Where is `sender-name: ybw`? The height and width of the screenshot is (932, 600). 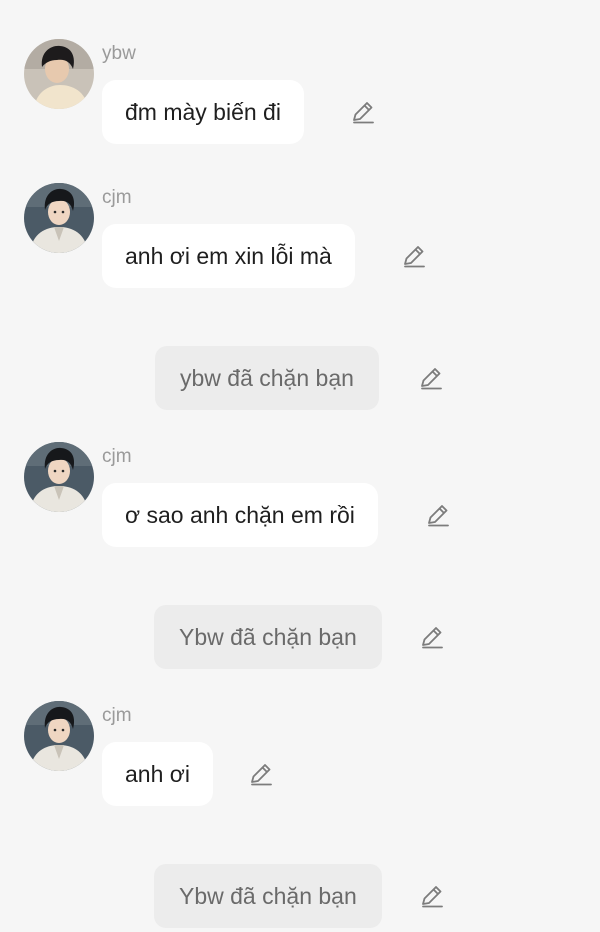
sender-name: ybw is located at coordinates (119, 53).